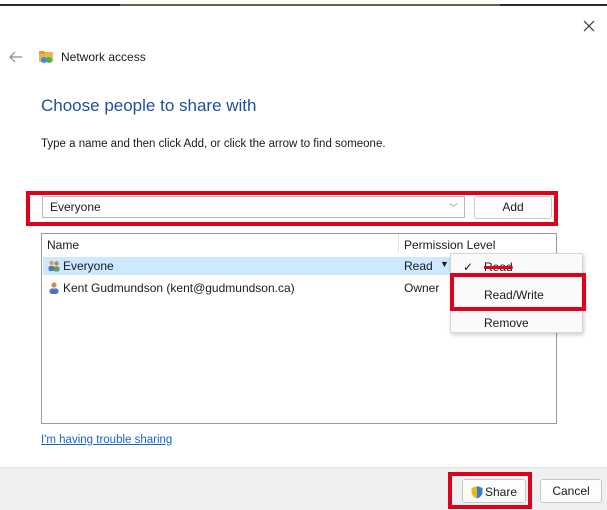 Image resolution: width=607 pixels, height=510 pixels. What do you see at coordinates (498, 267) in the screenshot?
I see `menu-item-read: Read` at bounding box center [498, 267].